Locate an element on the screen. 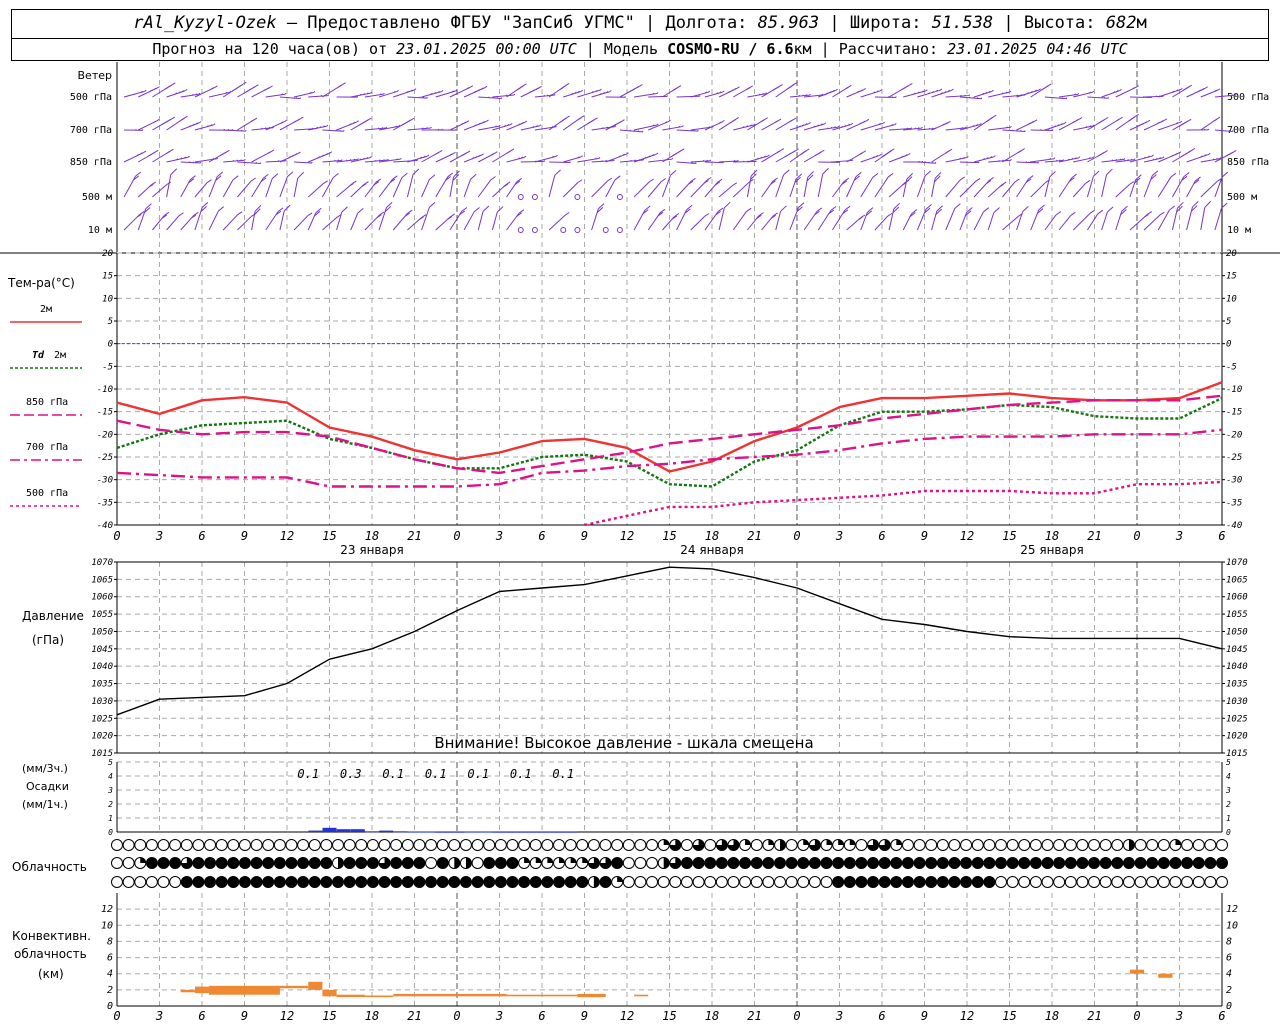 The width and height of the screenshot is (1280, 1024). pres-tick-label-right: 1070 is located at coordinates (1237, 563).